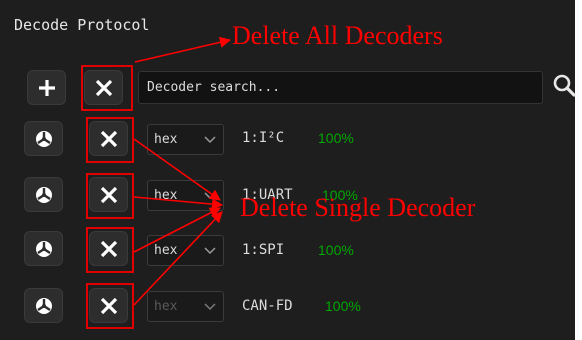 The height and width of the screenshot is (340, 582). What do you see at coordinates (107, 88) in the screenshot?
I see `delete-all-highlight` at bounding box center [107, 88].